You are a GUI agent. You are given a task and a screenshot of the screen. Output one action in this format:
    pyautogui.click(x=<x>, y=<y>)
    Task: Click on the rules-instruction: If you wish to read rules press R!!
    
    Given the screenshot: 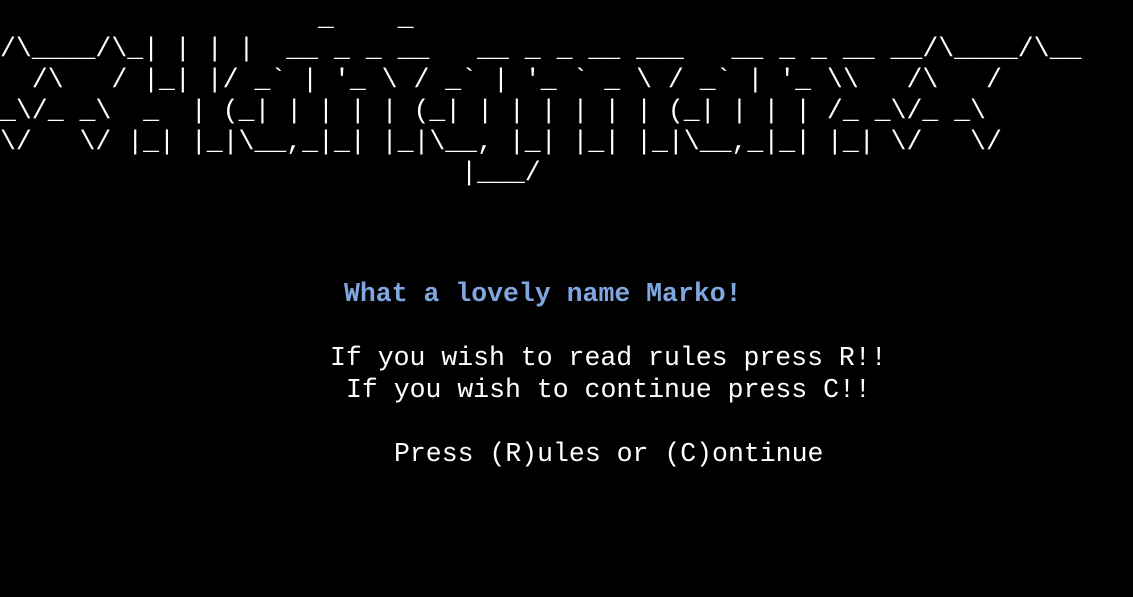 What is the action you would take?
    pyautogui.click(x=608, y=358)
    